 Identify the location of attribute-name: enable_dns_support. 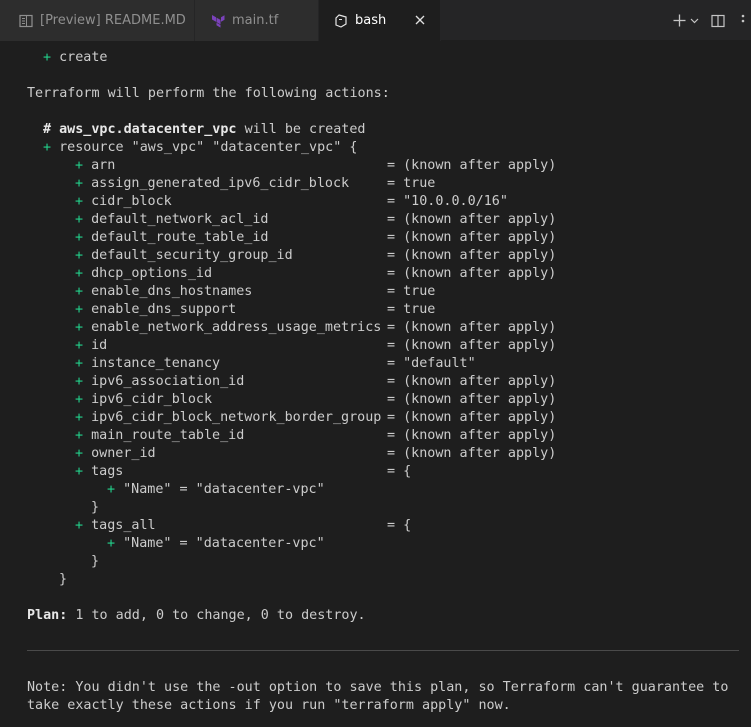
(164, 309).